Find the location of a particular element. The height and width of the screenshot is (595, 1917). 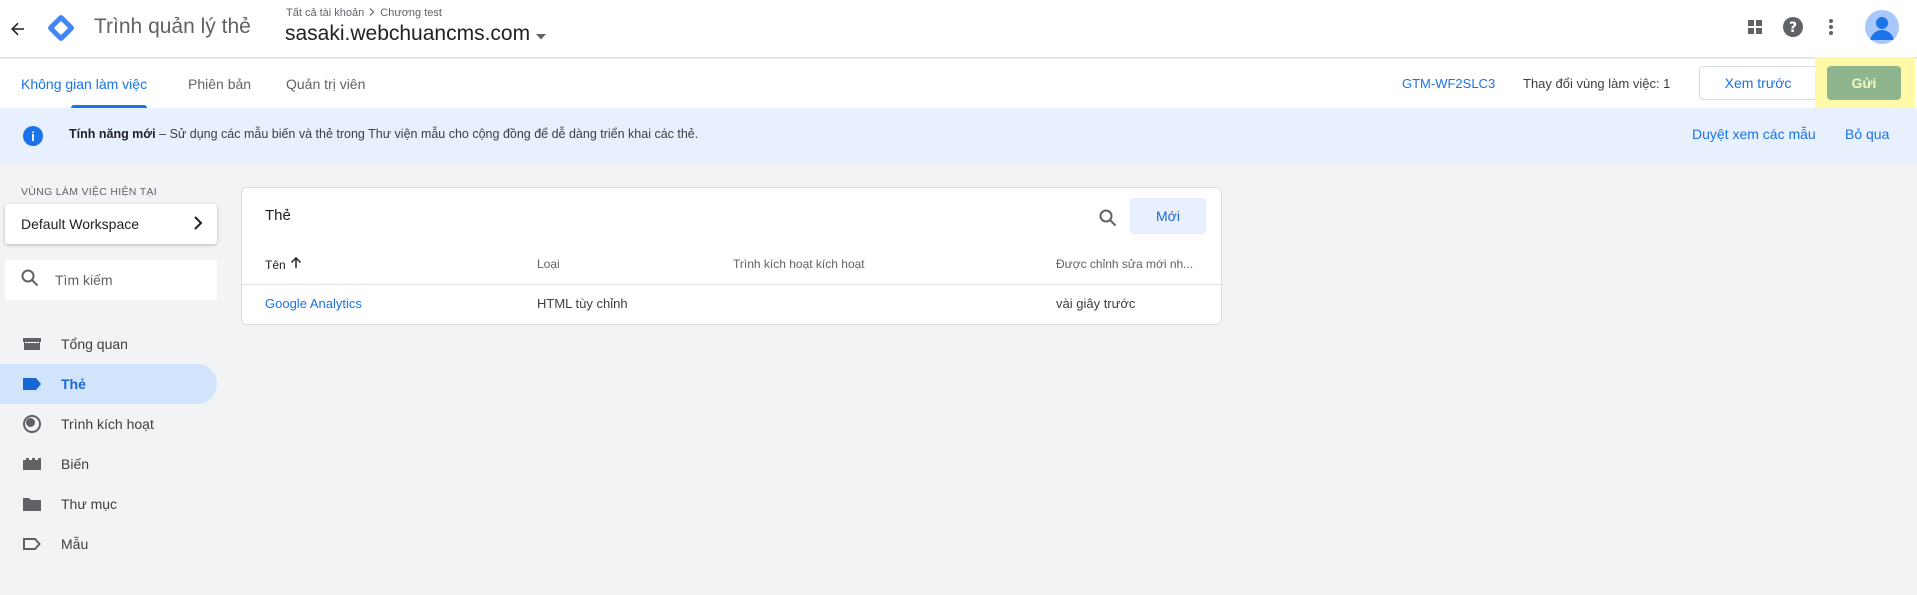

browse-templates-link: Duyệt xem các mẫu is located at coordinates (1754, 134).